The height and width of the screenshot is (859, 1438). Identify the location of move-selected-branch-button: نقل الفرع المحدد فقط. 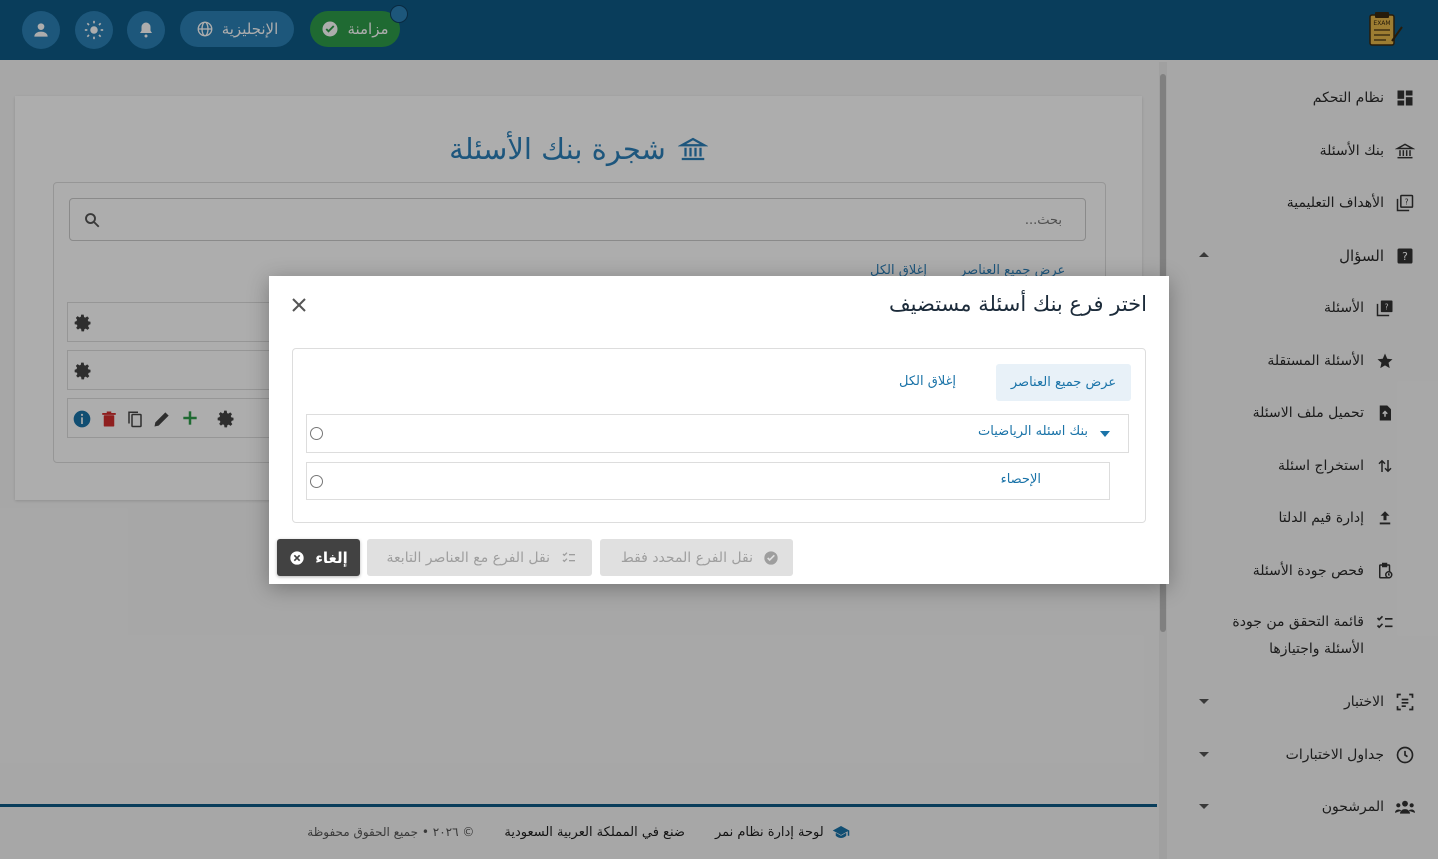
(696, 557).